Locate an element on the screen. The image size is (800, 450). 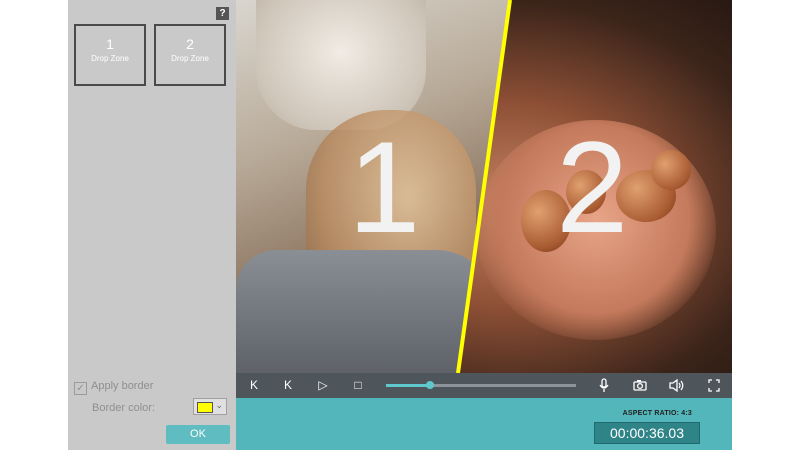
camera-icon is located at coordinates (640, 385).